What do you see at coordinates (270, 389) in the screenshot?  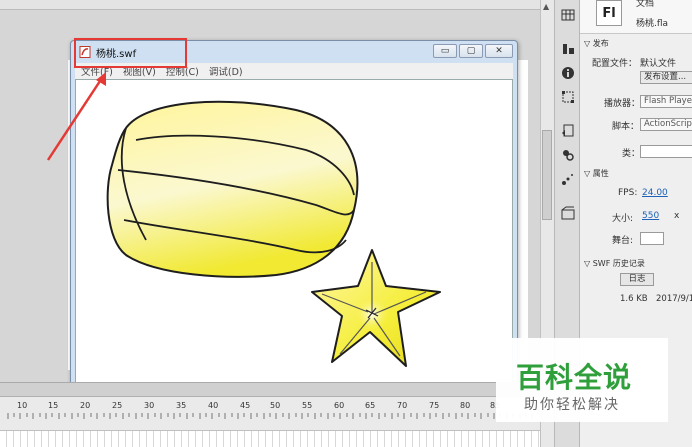 I see `horizontal-scrollbar` at bounding box center [270, 389].